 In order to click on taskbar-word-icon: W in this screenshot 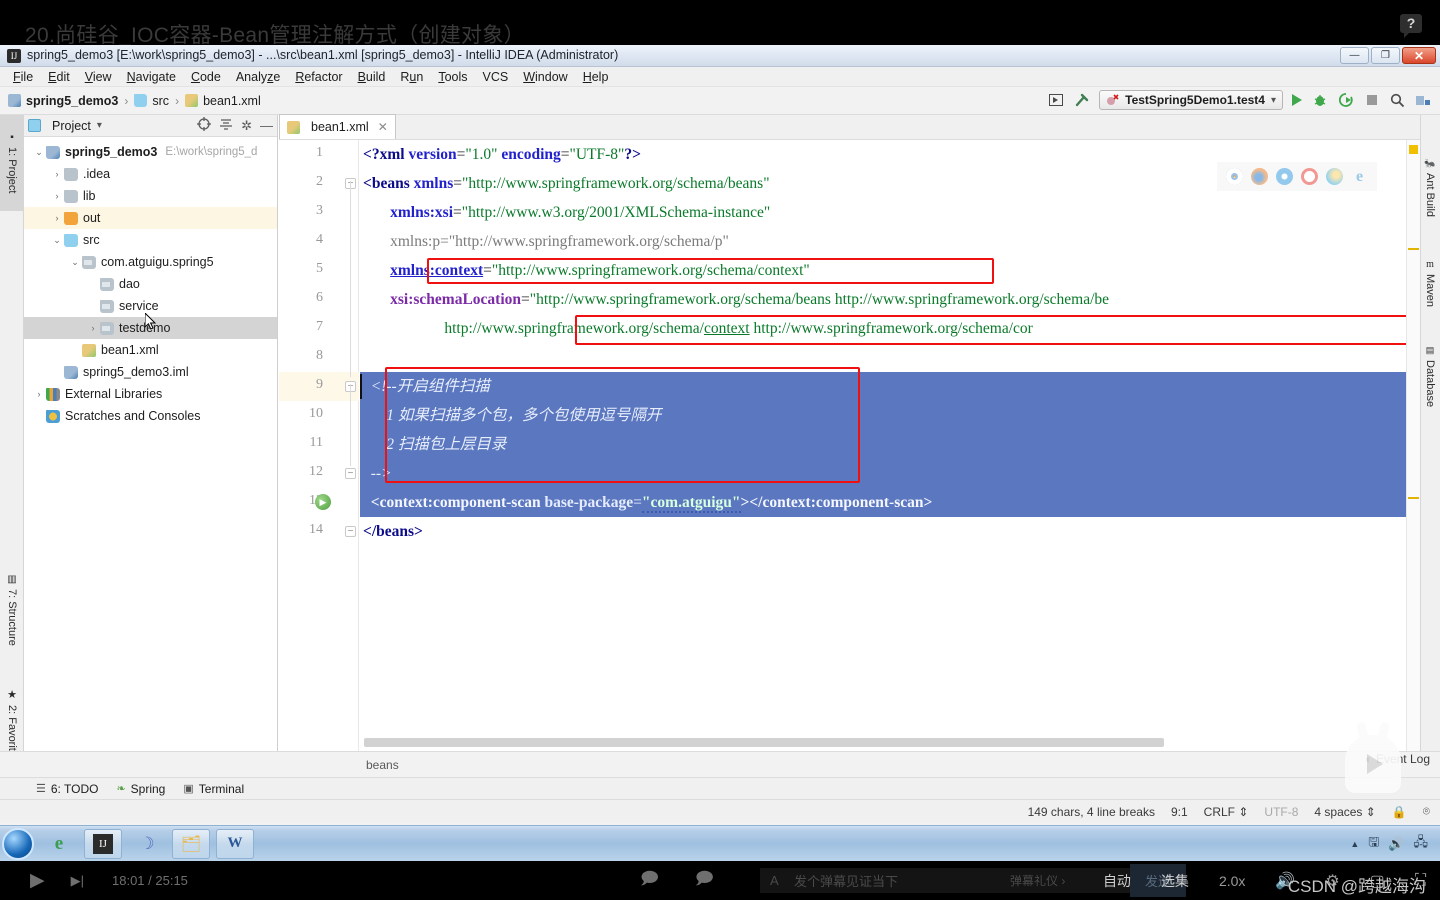, I will do `click(235, 843)`.